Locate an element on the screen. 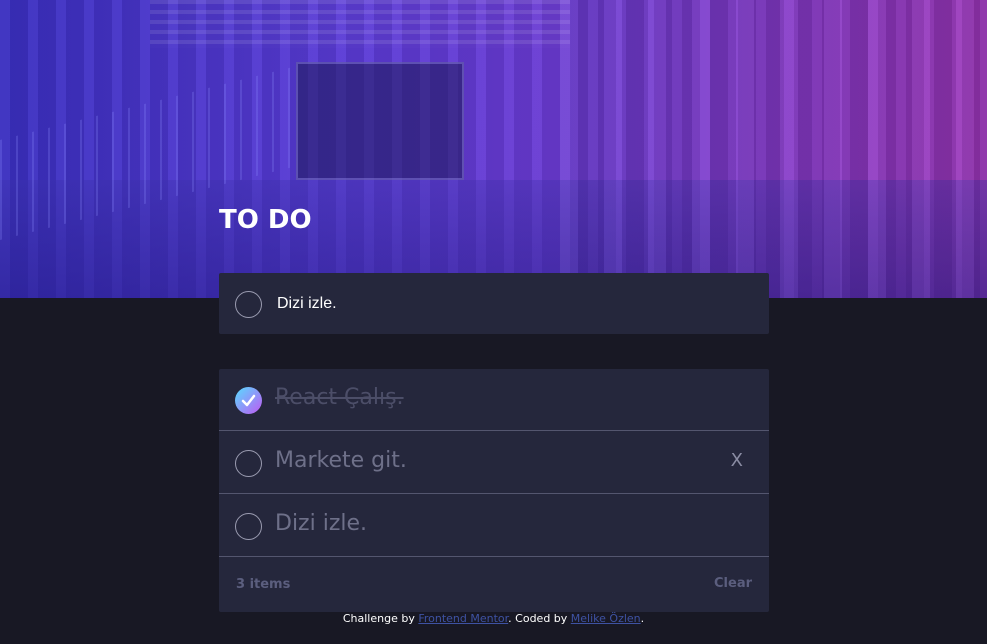 The height and width of the screenshot is (644, 987). items-left-count: 3 items is located at coordinates (263, 584).